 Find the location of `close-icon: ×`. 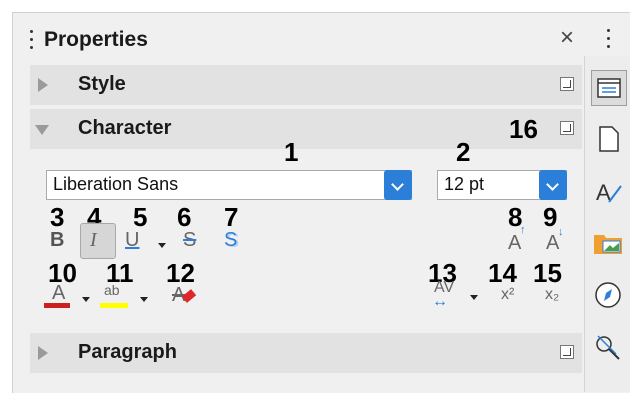

close-icon: × is located at coordinates (567, 38).